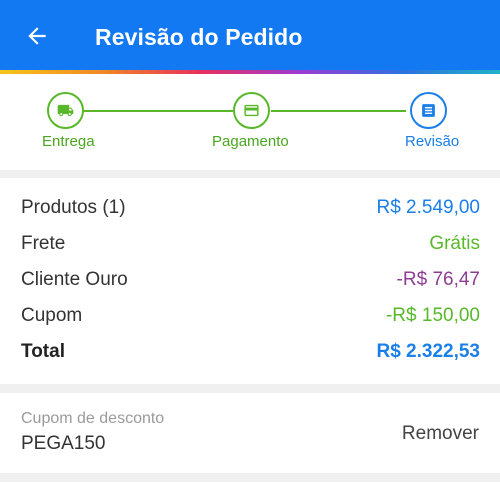 The image size is (500, 482). Describe the element at coordinates (68, 141) in the screenshot. I see `step-label-entrega: Entrega` at that location.